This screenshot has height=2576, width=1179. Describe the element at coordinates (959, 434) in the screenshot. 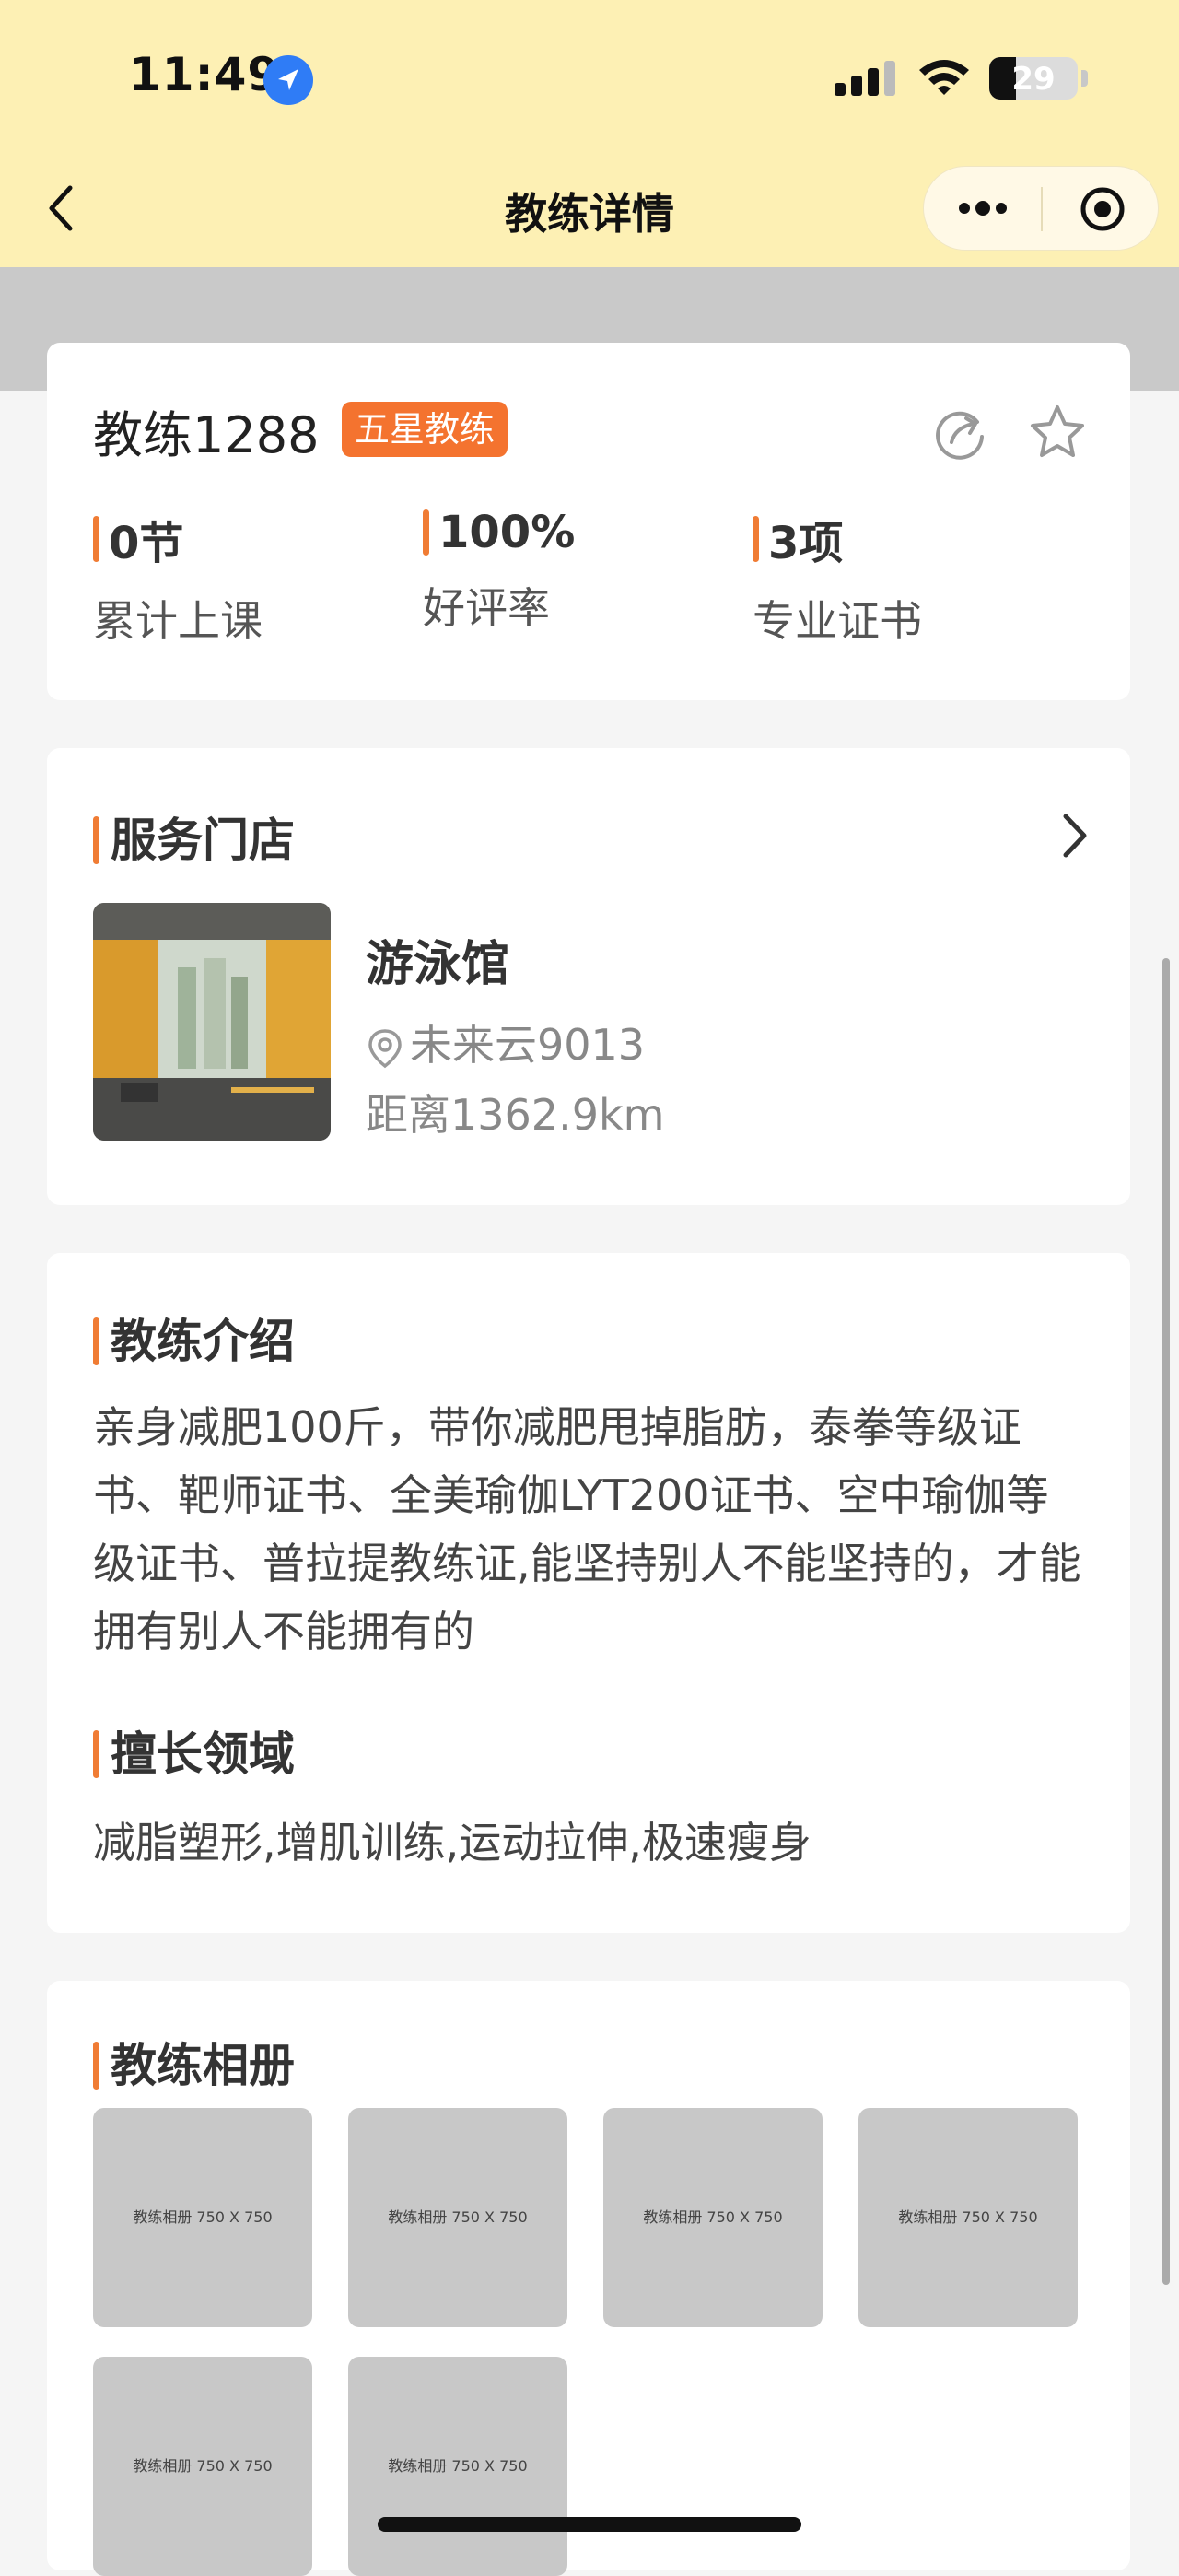

I see `share-icon` at that location.